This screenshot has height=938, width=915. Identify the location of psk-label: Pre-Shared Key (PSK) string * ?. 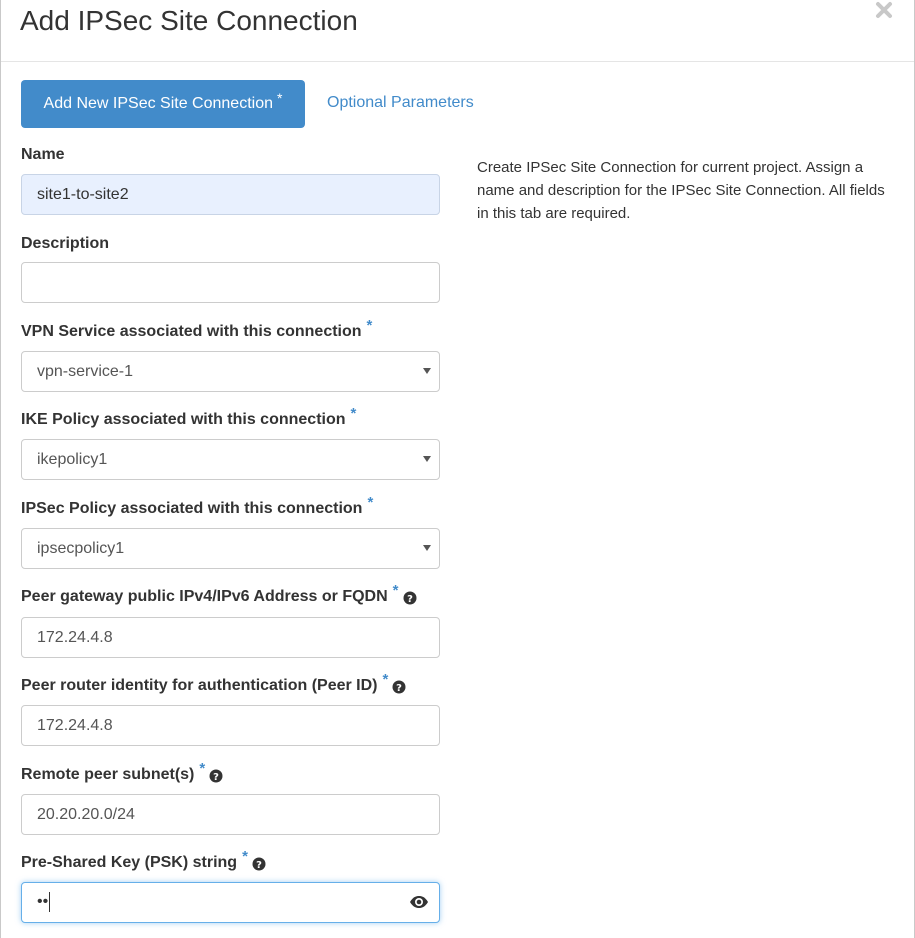
(143, 862).